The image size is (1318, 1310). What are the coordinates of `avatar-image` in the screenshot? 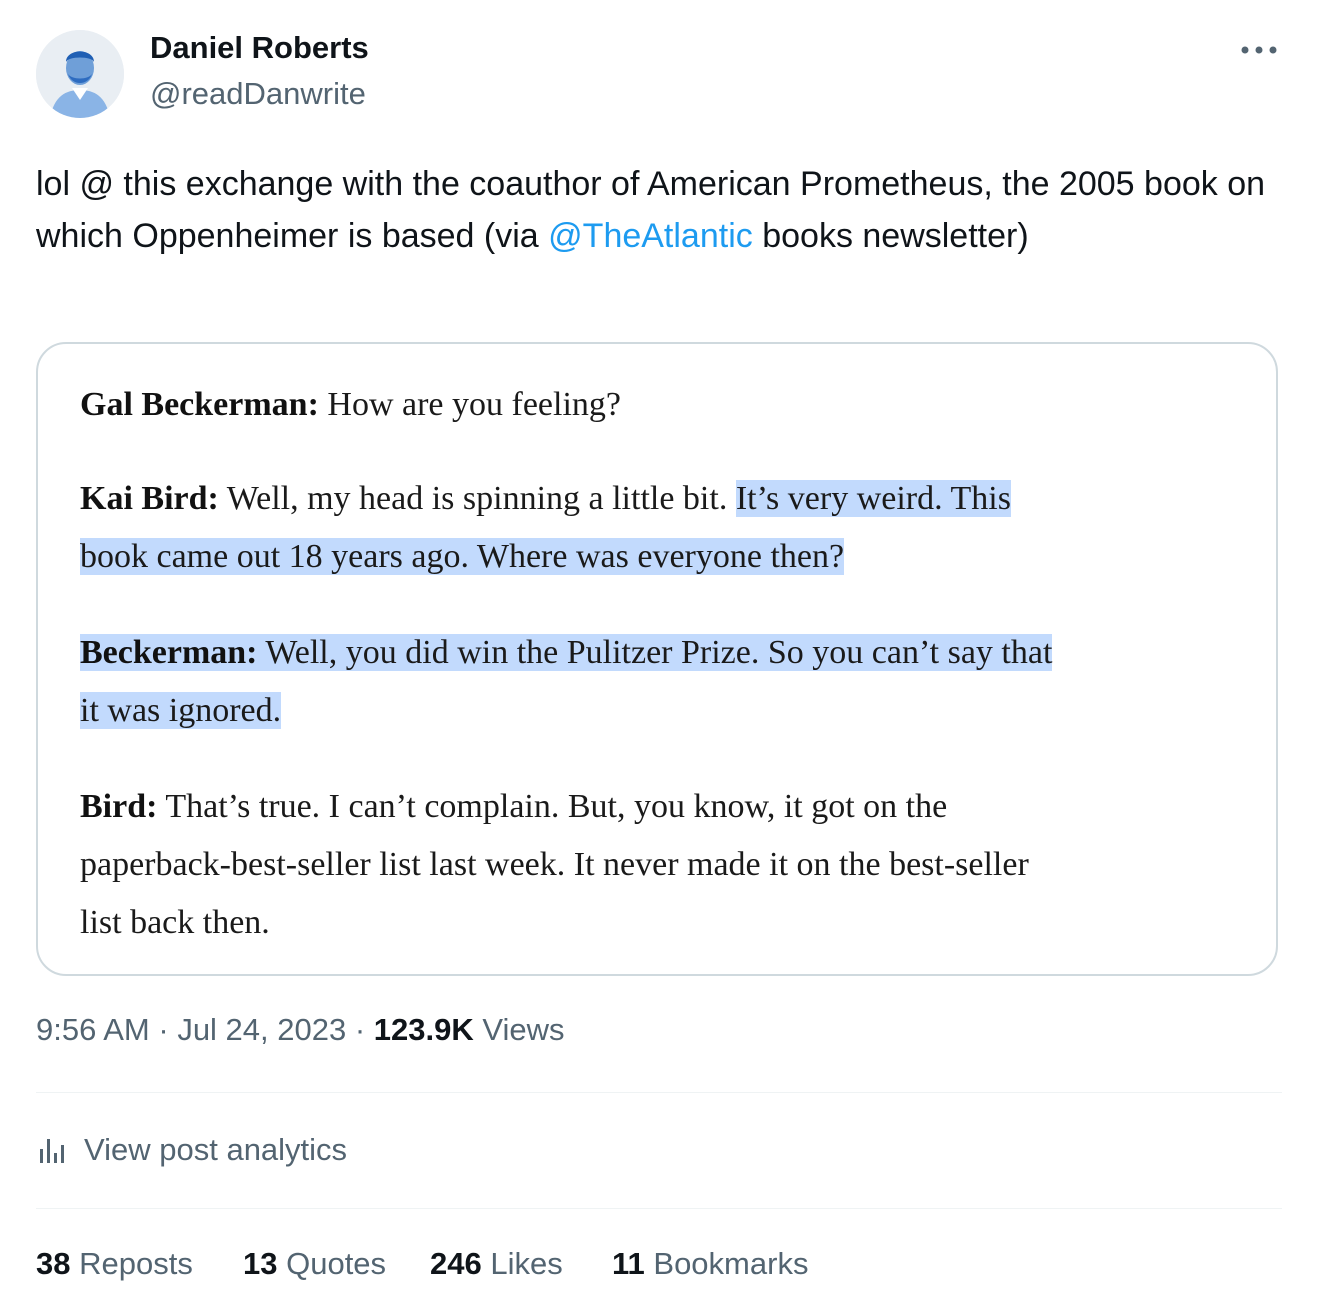 It's located at (80, 74).